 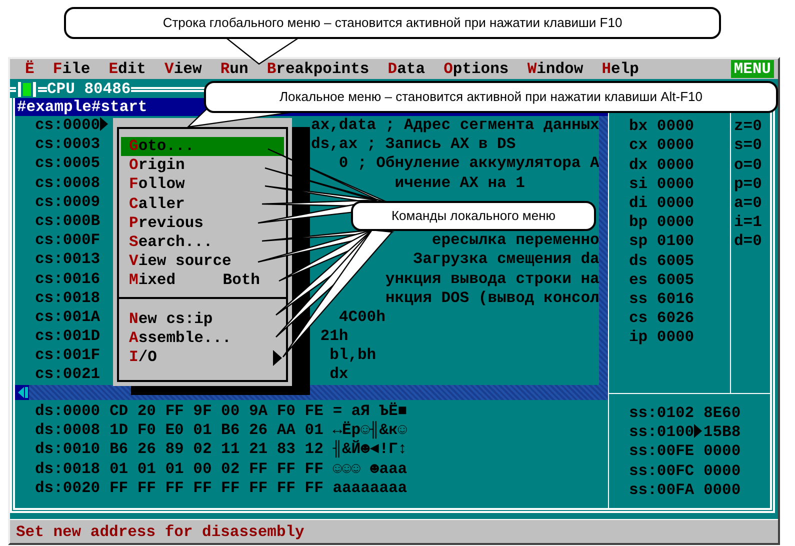 What do you see at coordinates (394, 531) in the screenshot?
I see `status-text: Set new address for disassembly` at bounding box center [394, 531].